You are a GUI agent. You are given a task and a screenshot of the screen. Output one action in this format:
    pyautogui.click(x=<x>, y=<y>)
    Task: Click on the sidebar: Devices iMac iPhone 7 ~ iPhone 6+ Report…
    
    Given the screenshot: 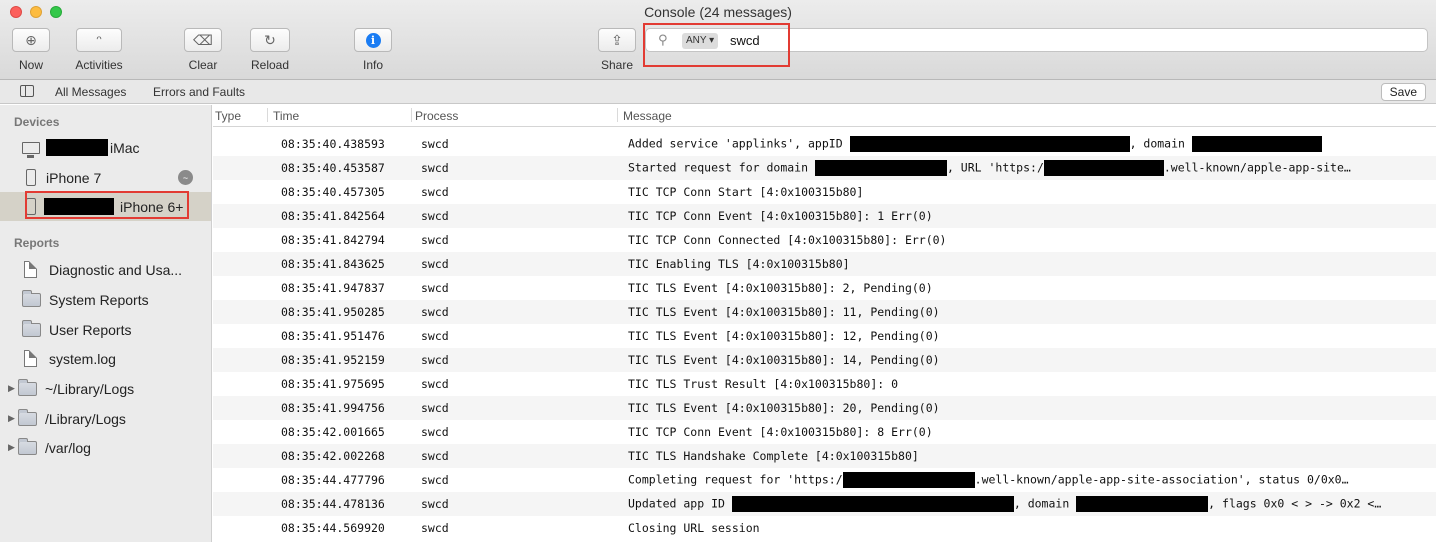 What is the action you would take?
    pyautogui.click(x=106, y=323)
    